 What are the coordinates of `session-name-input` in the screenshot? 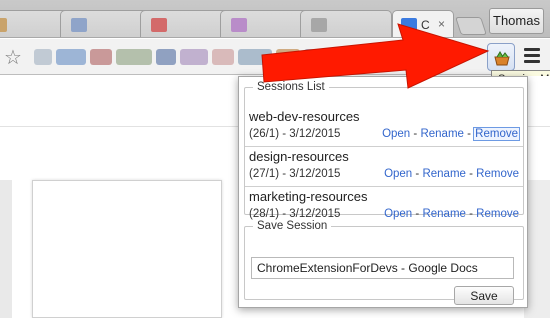 It's located at (382, 268).